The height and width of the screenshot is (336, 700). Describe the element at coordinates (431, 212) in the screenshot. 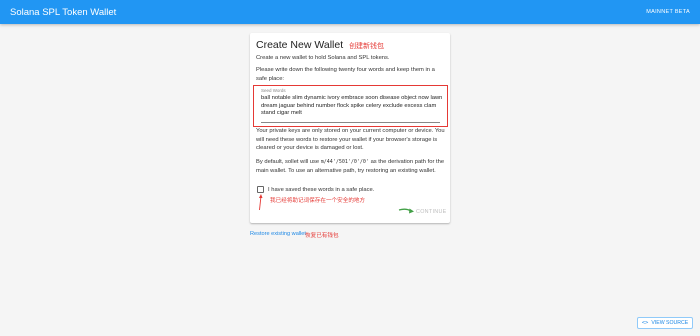

I see `continue-button: CONTINUE` at that location.